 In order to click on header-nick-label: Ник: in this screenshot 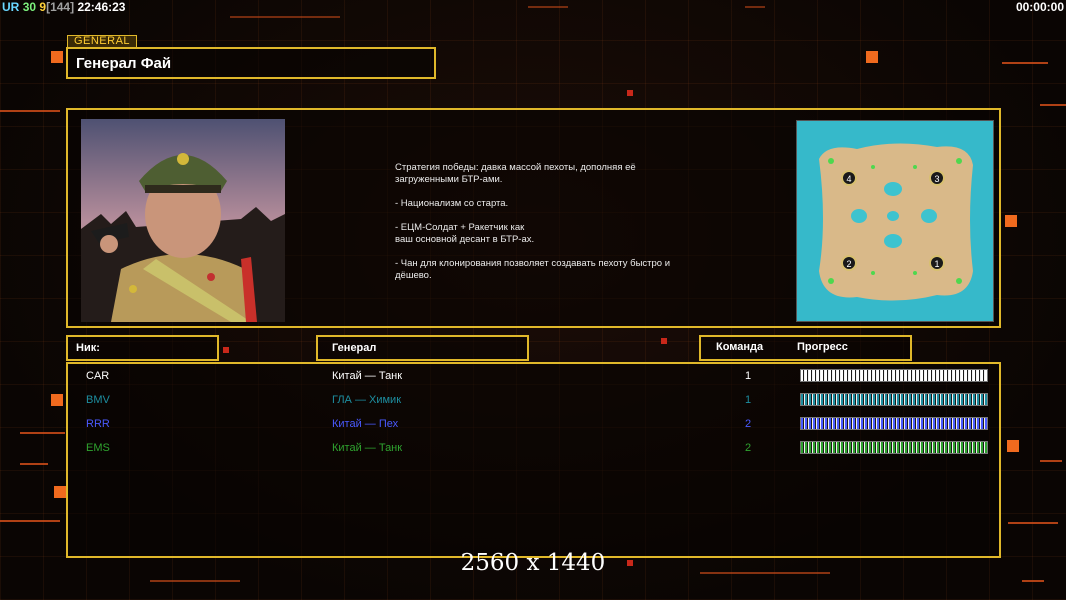, I will do `click(88, 348)`.